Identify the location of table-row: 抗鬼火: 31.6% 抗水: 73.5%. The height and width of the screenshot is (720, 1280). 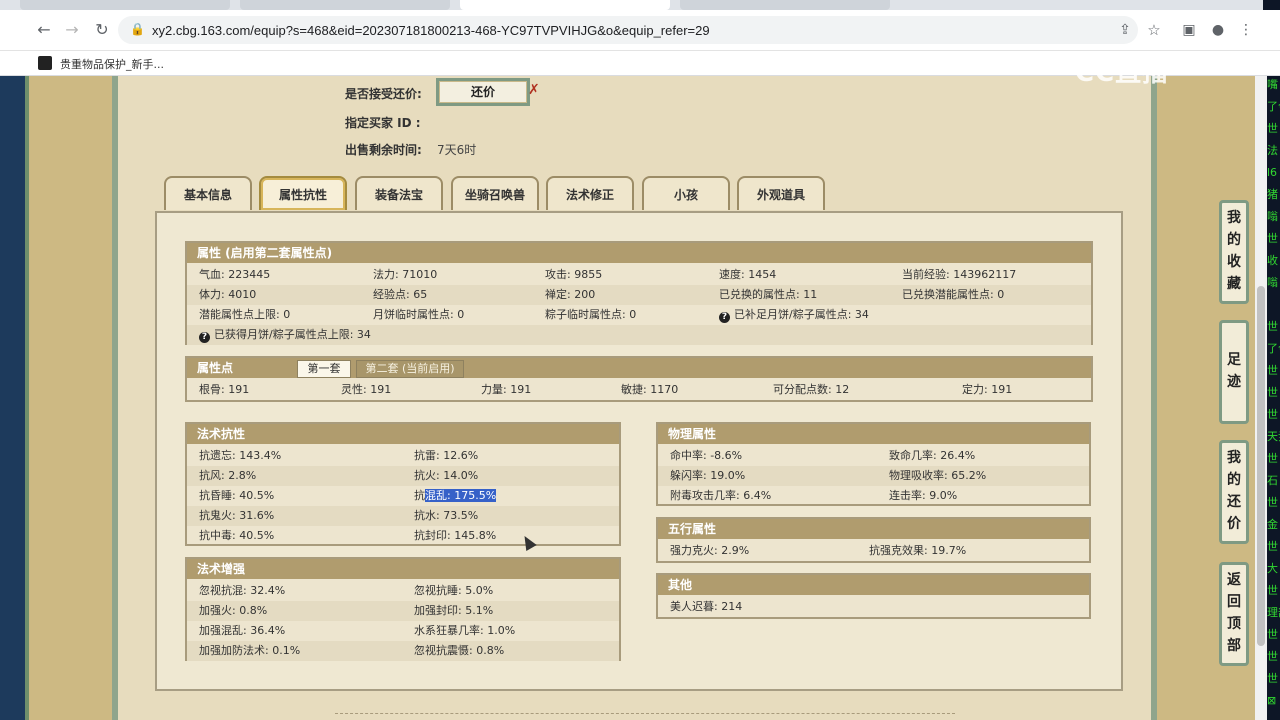
(403, 516).